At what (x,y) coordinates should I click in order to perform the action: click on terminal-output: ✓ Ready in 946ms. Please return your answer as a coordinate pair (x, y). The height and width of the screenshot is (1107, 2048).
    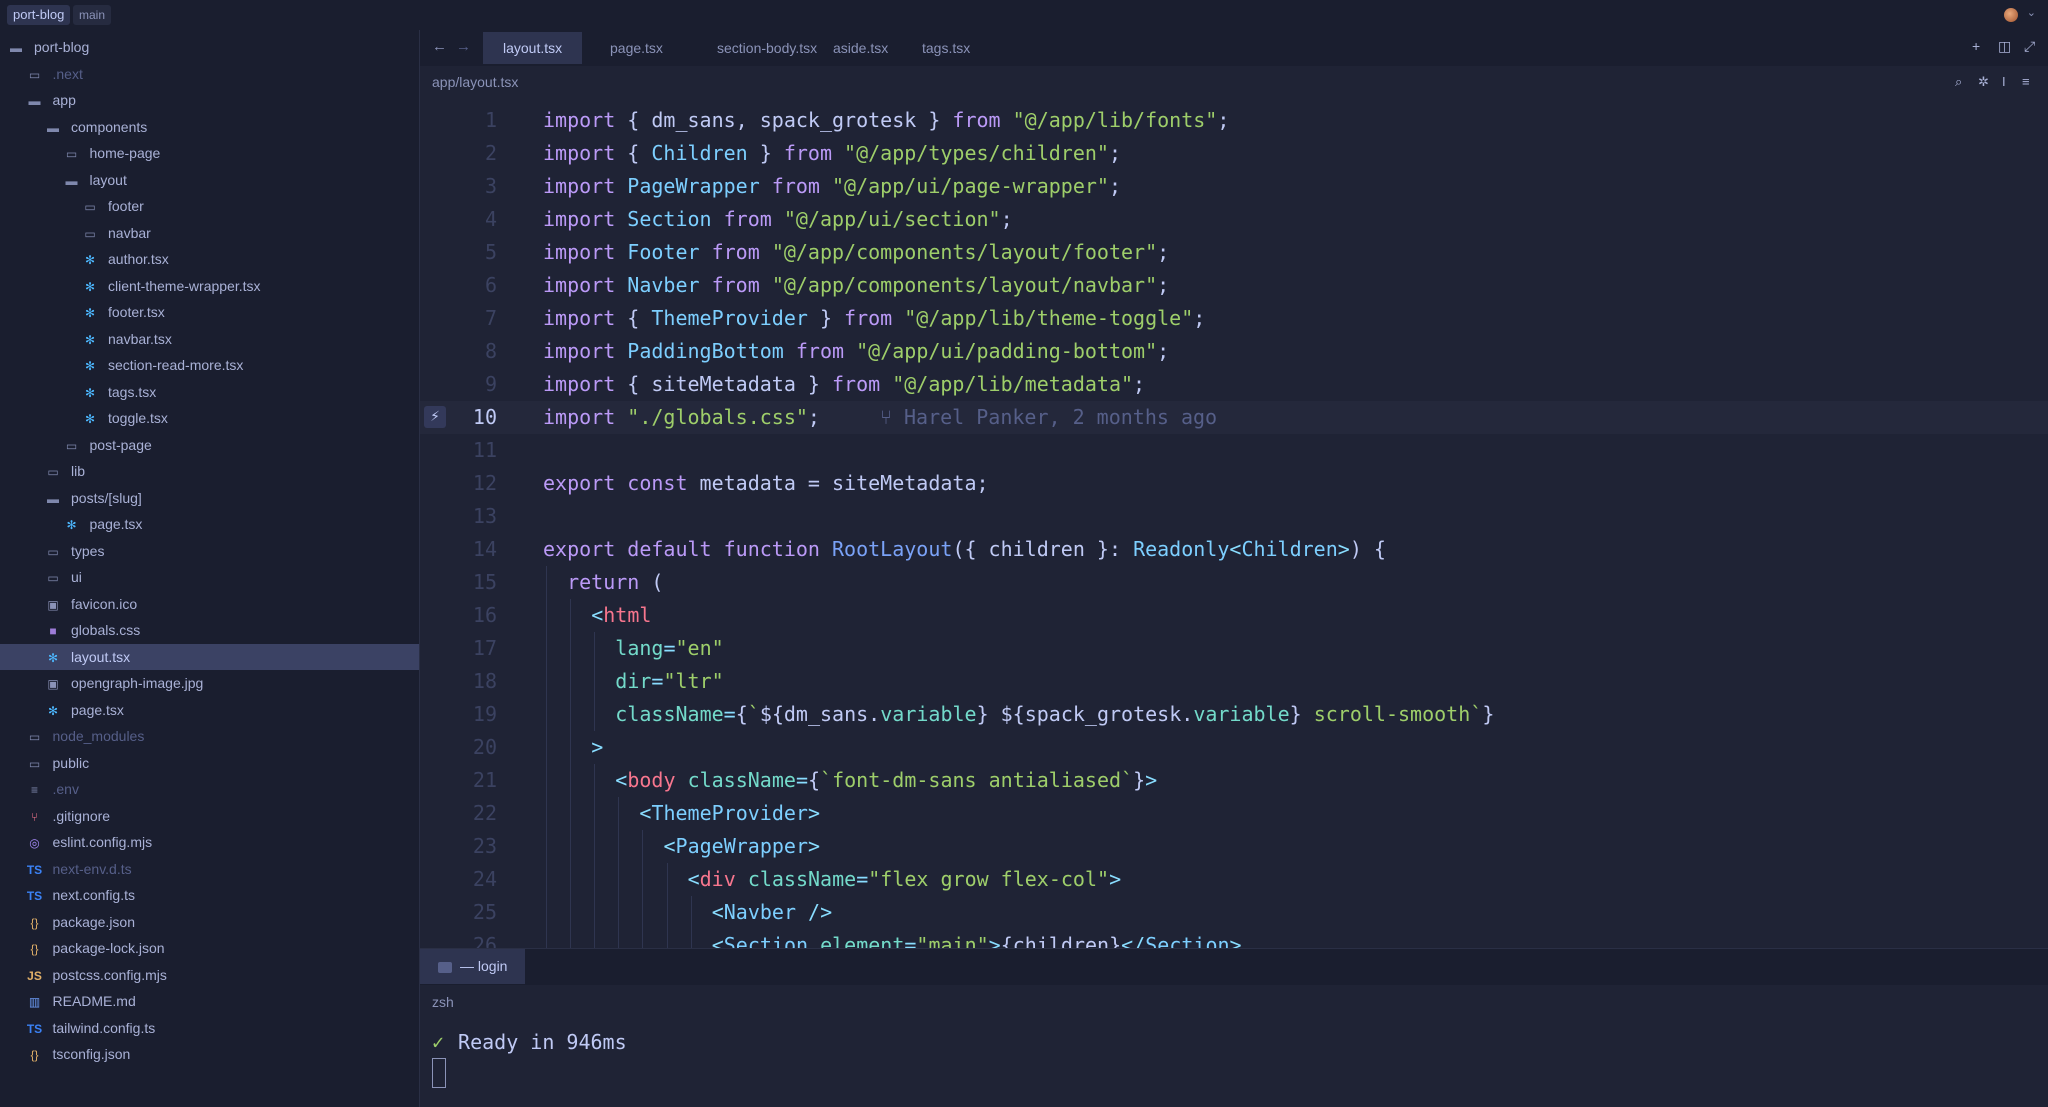
    Looking at the image, I should click on (529, 1042).